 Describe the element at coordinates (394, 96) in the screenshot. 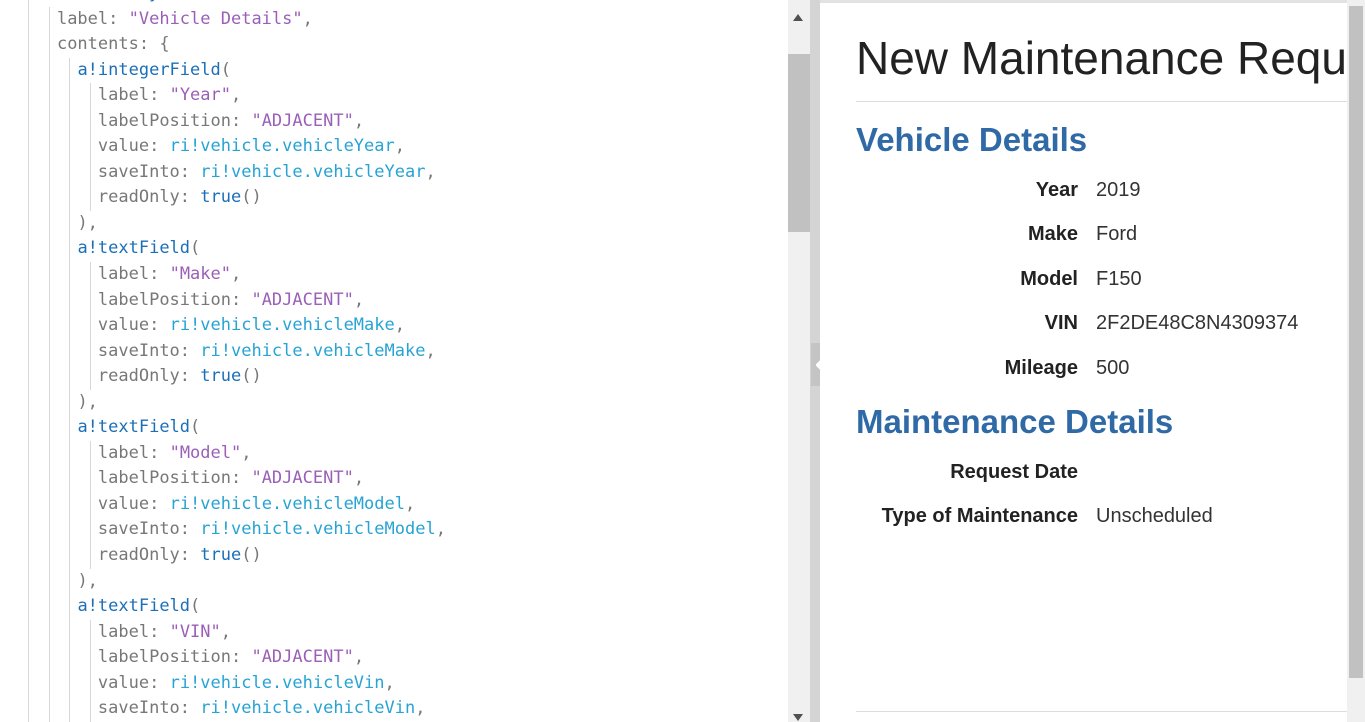

I see `code-line: label: "Year",` at that location.